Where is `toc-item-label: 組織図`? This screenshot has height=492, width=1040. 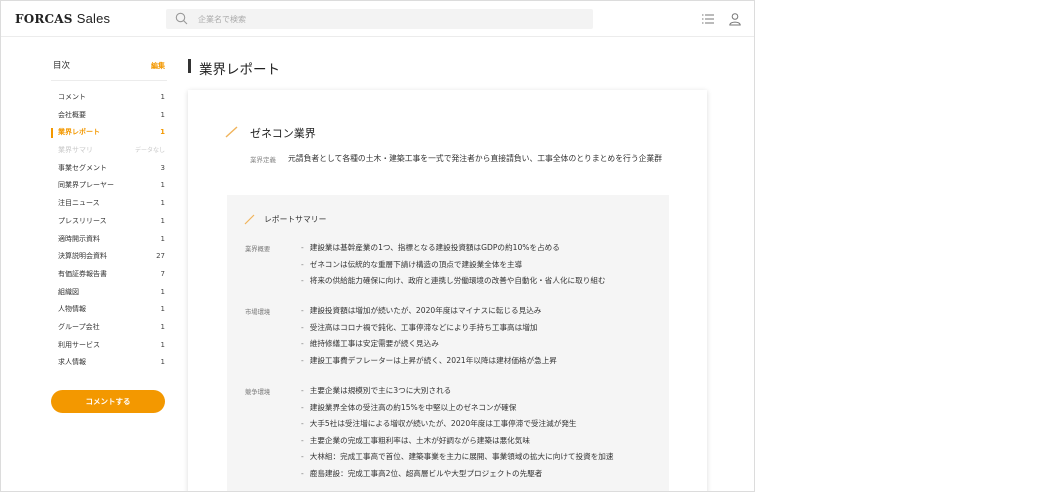
toc-item-label: 組織図 is located at coordinates (68, 291).